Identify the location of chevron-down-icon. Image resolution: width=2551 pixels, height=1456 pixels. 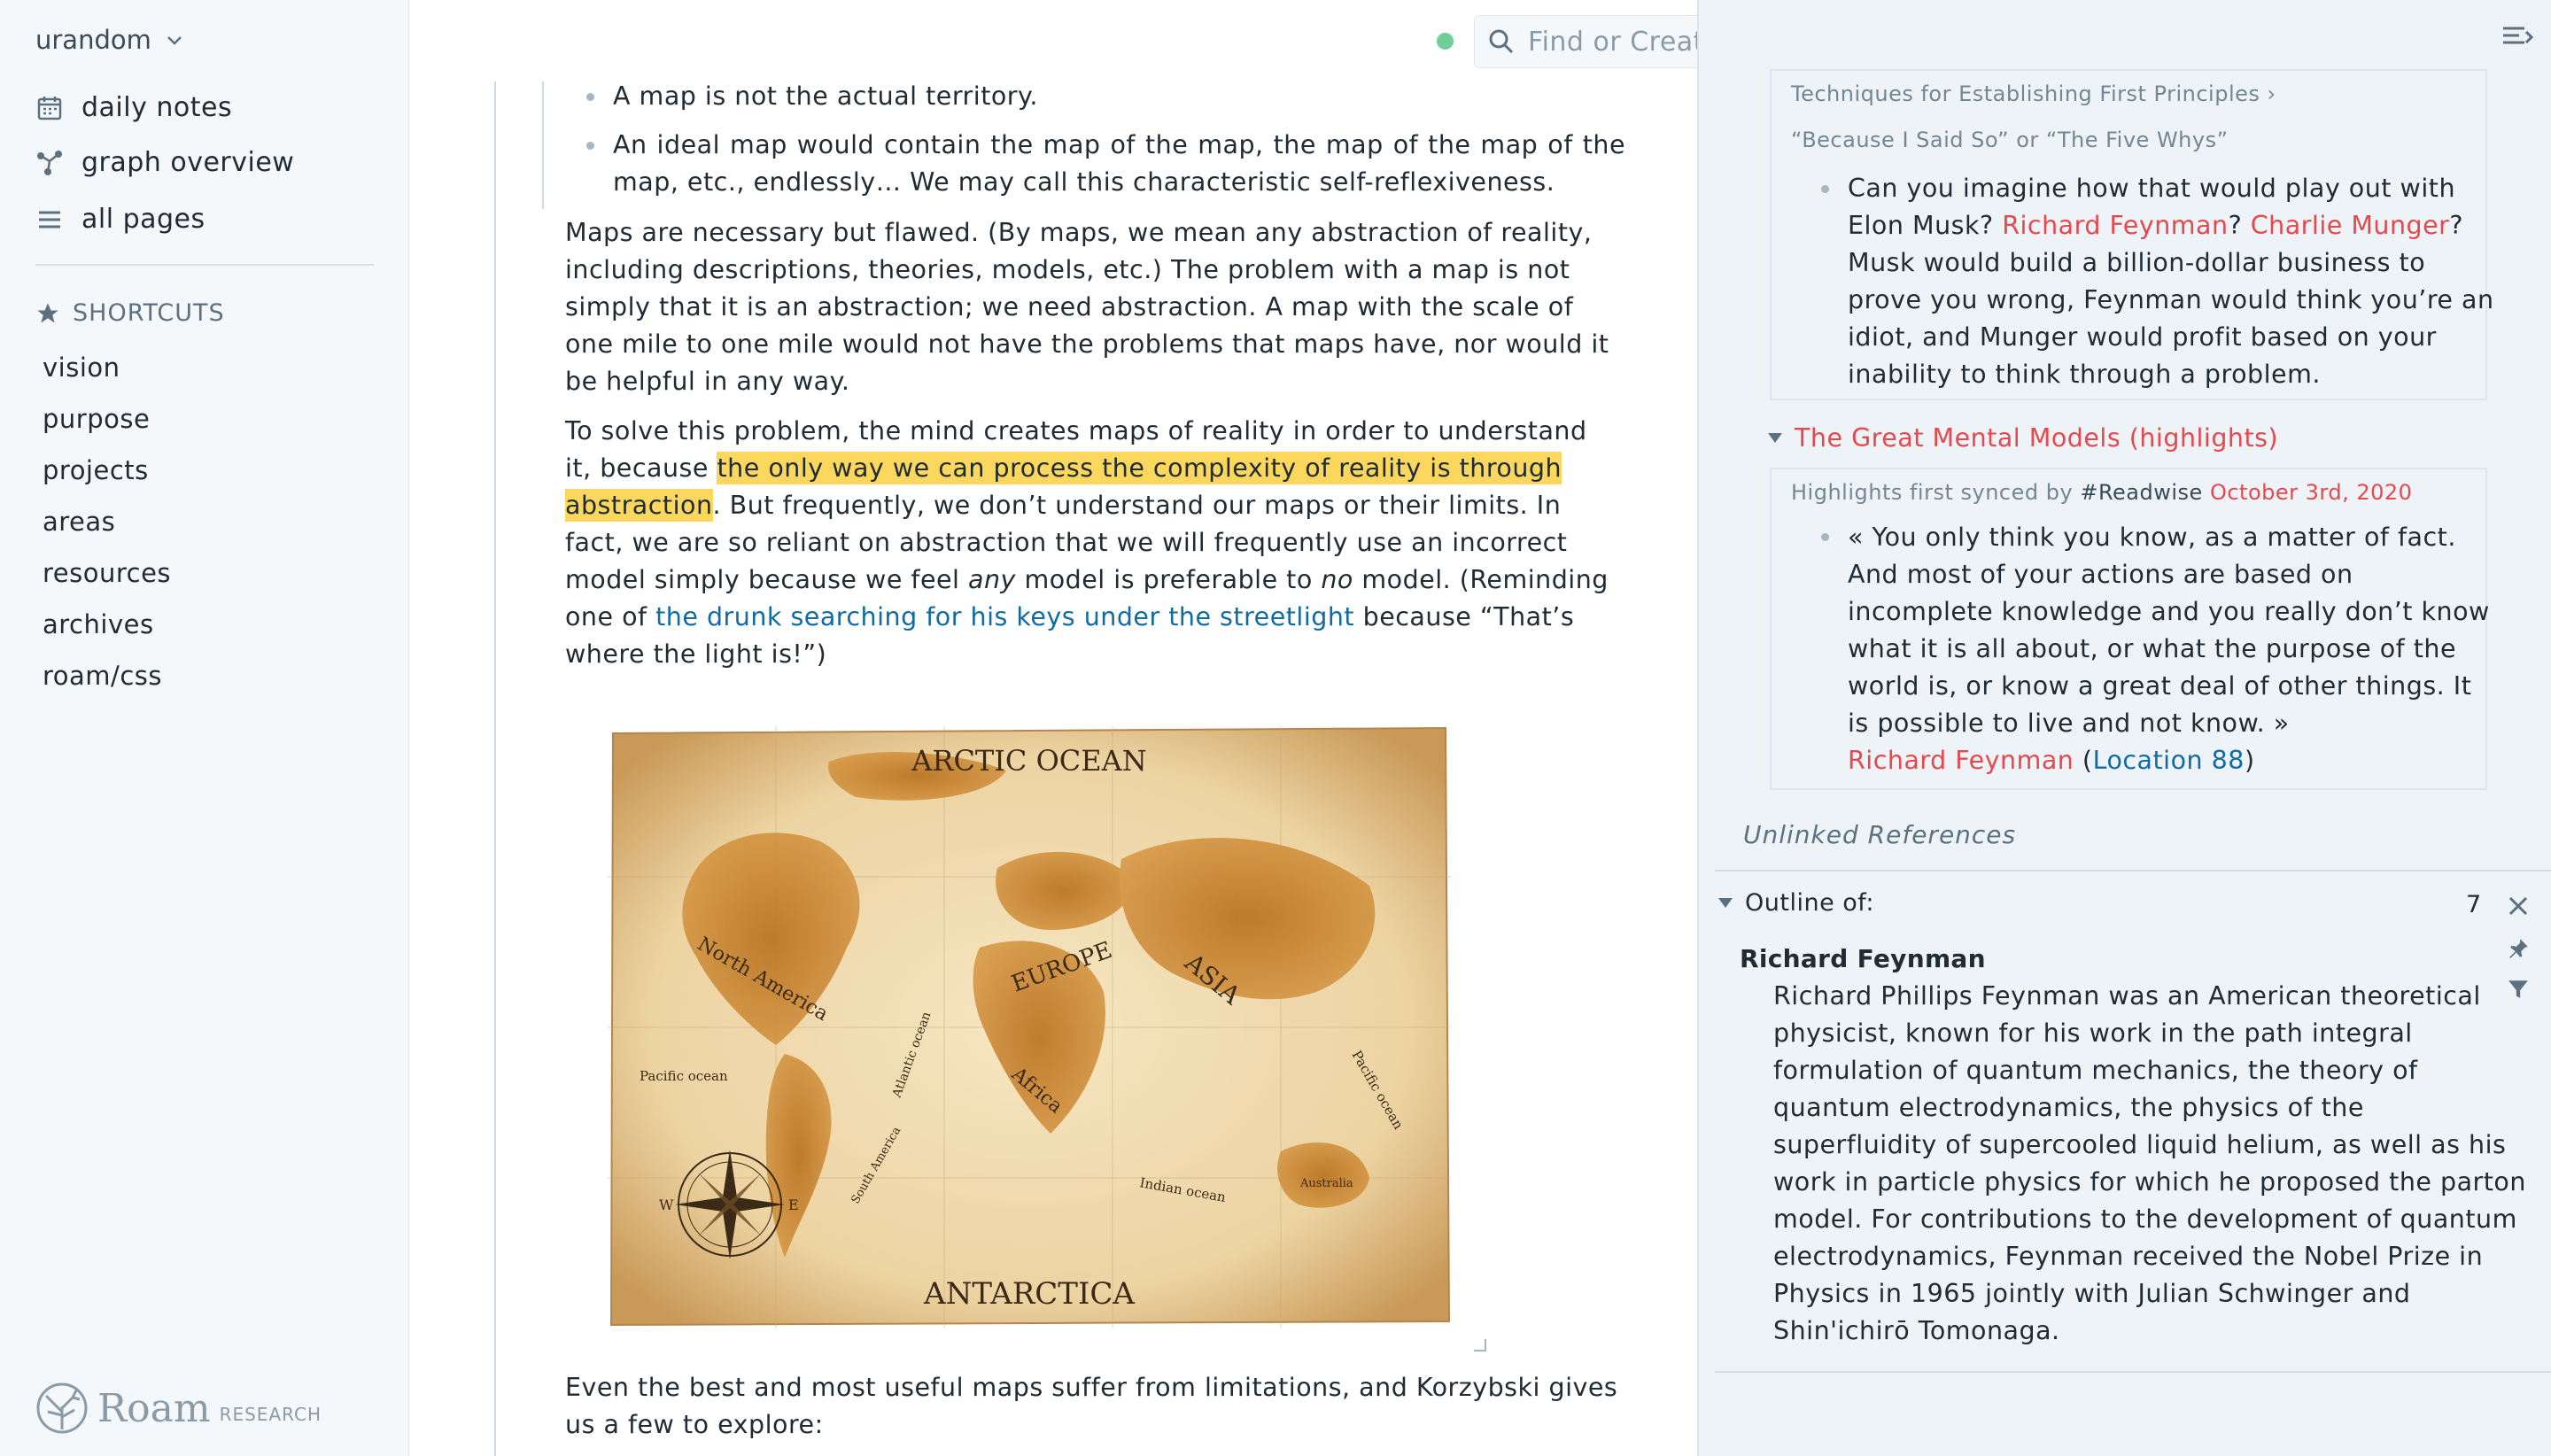
(174, 40).